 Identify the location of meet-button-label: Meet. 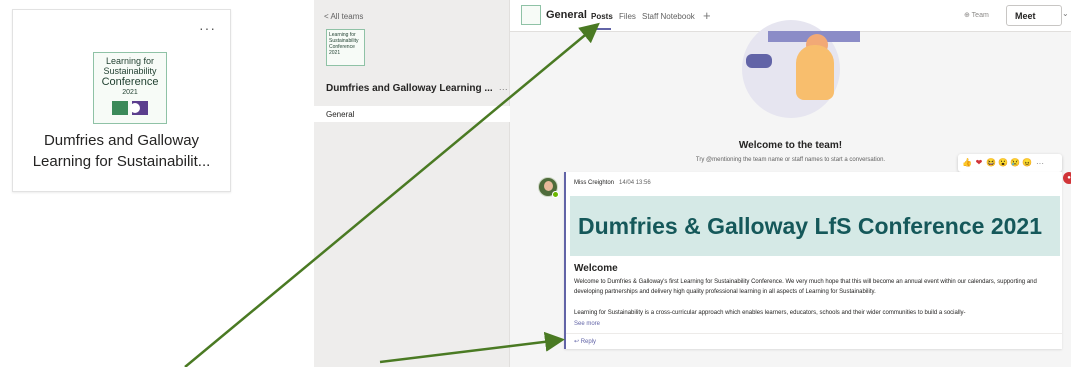
(1025, 16).